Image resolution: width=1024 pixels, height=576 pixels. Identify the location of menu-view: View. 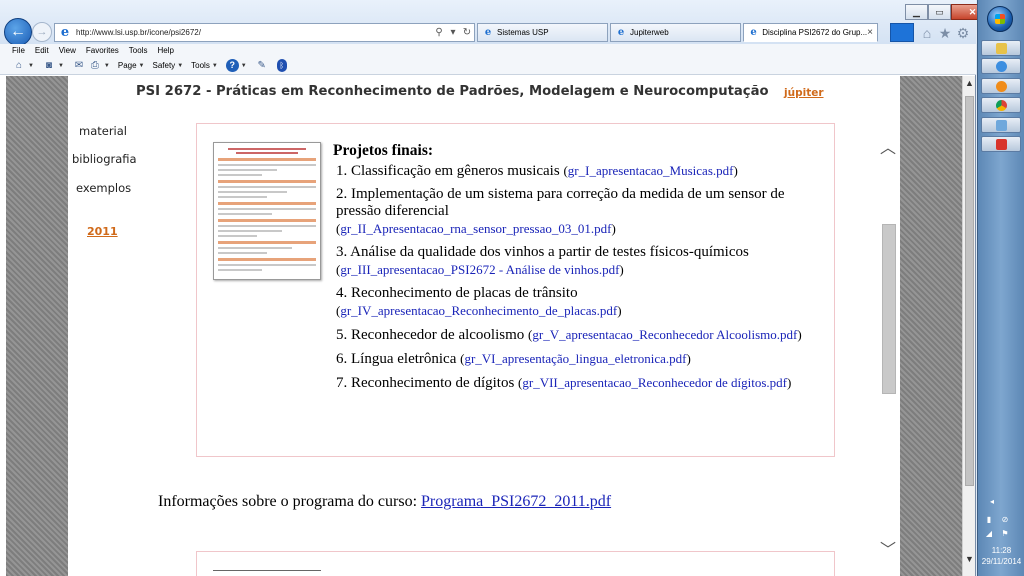
(67, 50).